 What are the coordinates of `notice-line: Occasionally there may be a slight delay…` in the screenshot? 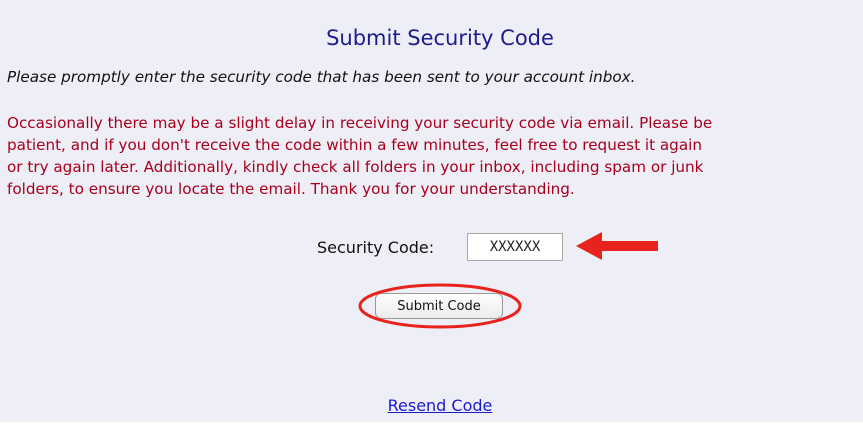 It's located at (360, 123).